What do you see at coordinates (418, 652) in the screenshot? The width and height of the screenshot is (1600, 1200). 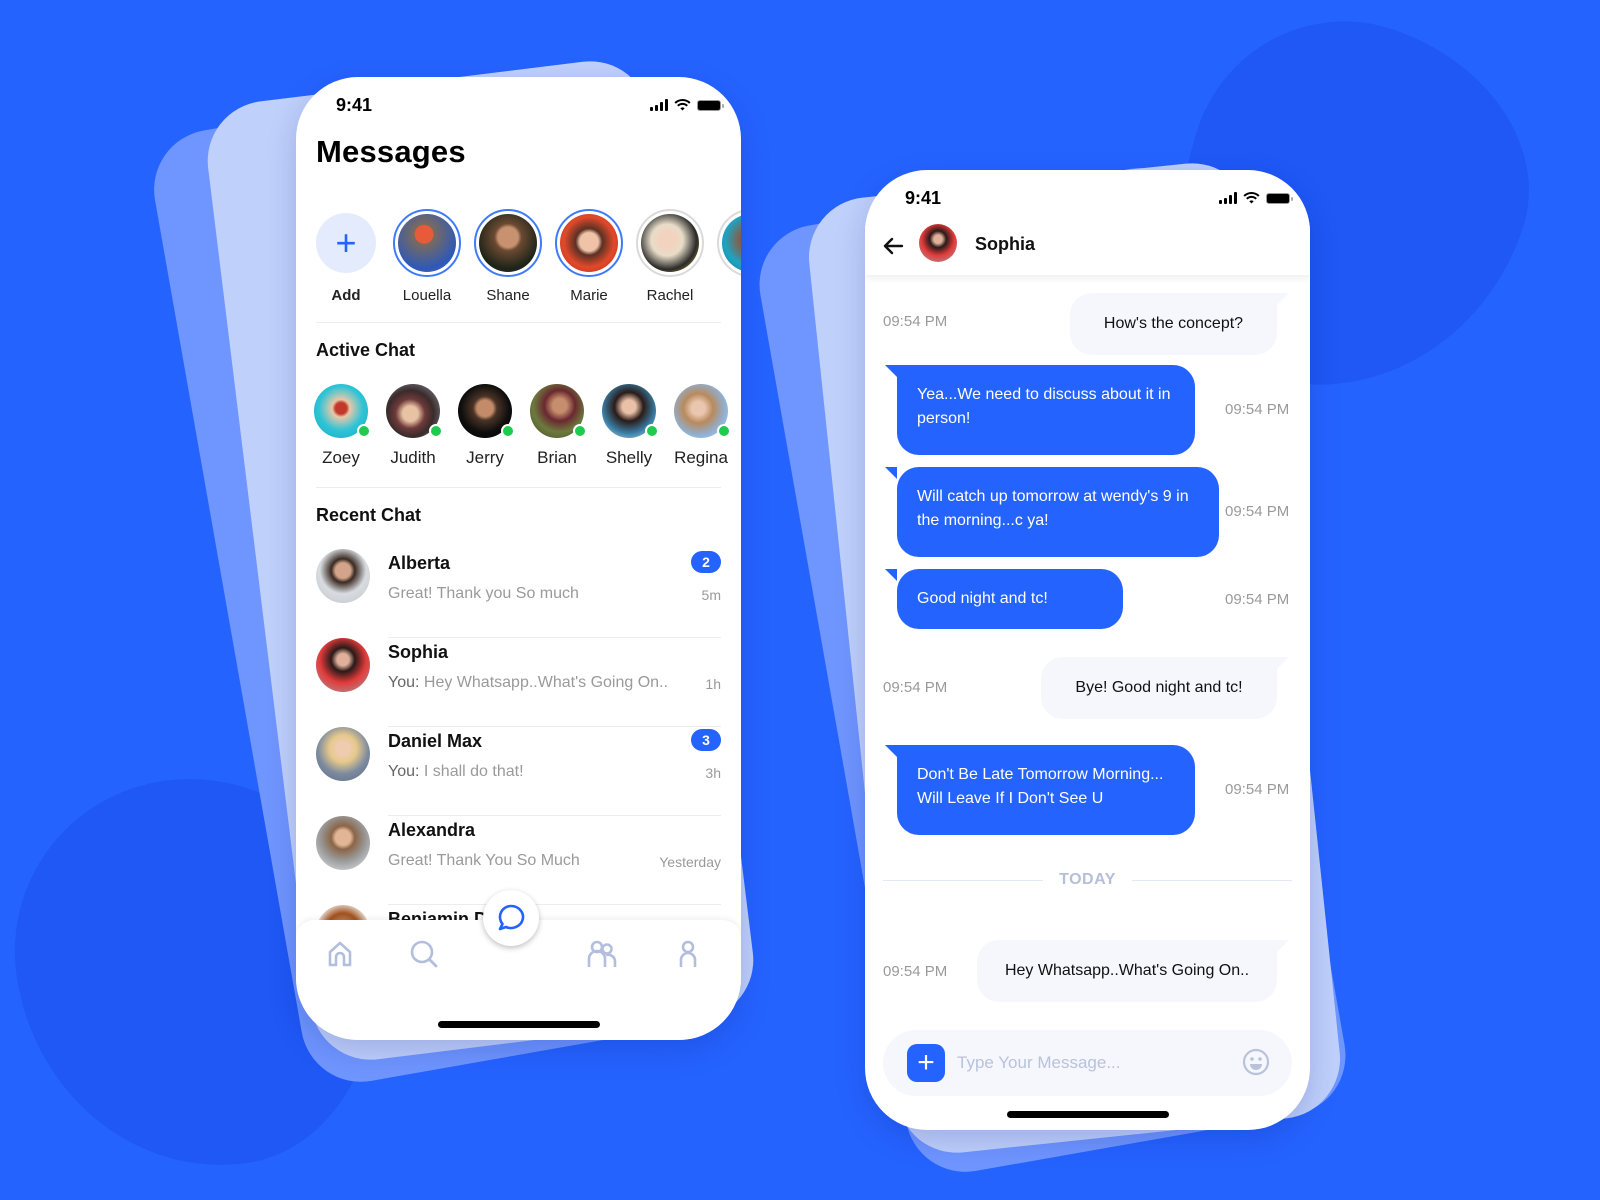 I see `chat-name: Sophia` at bounding box center [418, 652].